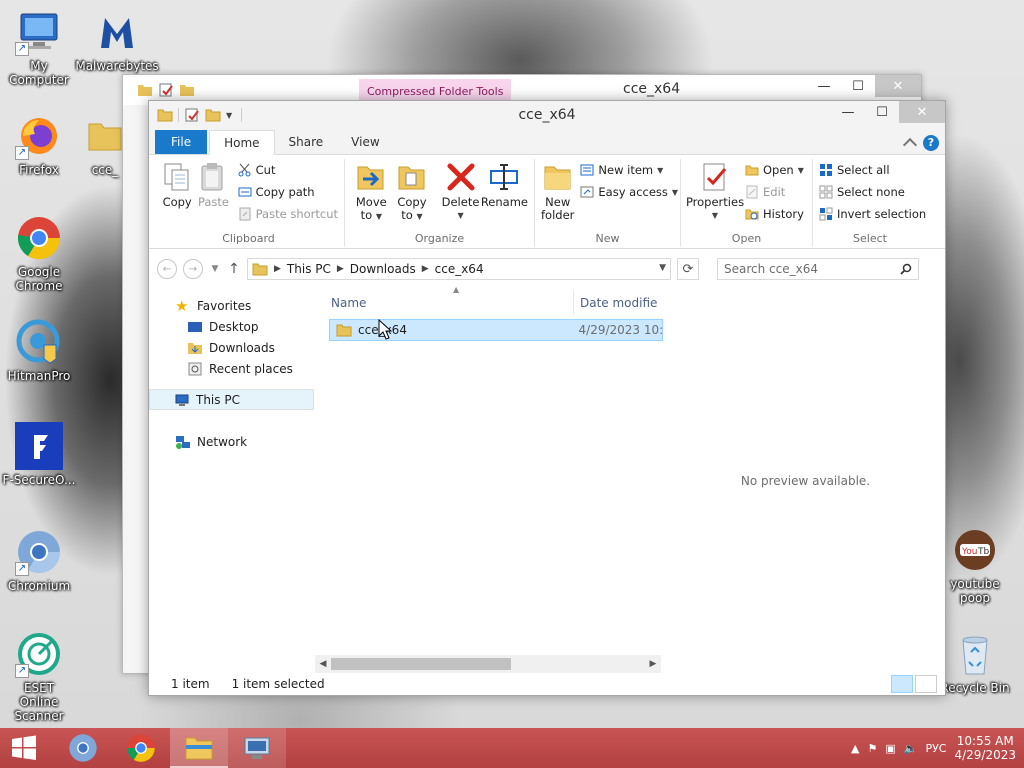  I want to click on copy-path-icon, so click(245, 192).